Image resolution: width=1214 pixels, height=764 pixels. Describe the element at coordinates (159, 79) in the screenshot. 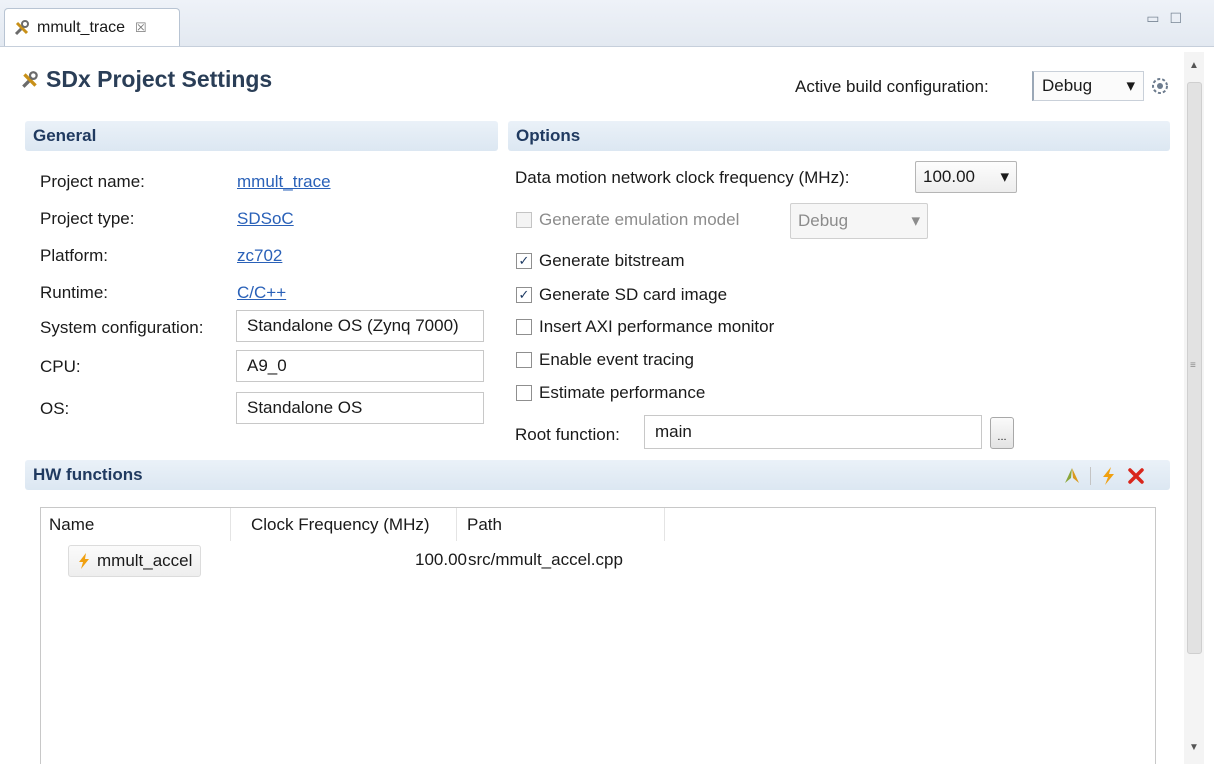

I see `page-title-text: SDx Project Settings` at that location.